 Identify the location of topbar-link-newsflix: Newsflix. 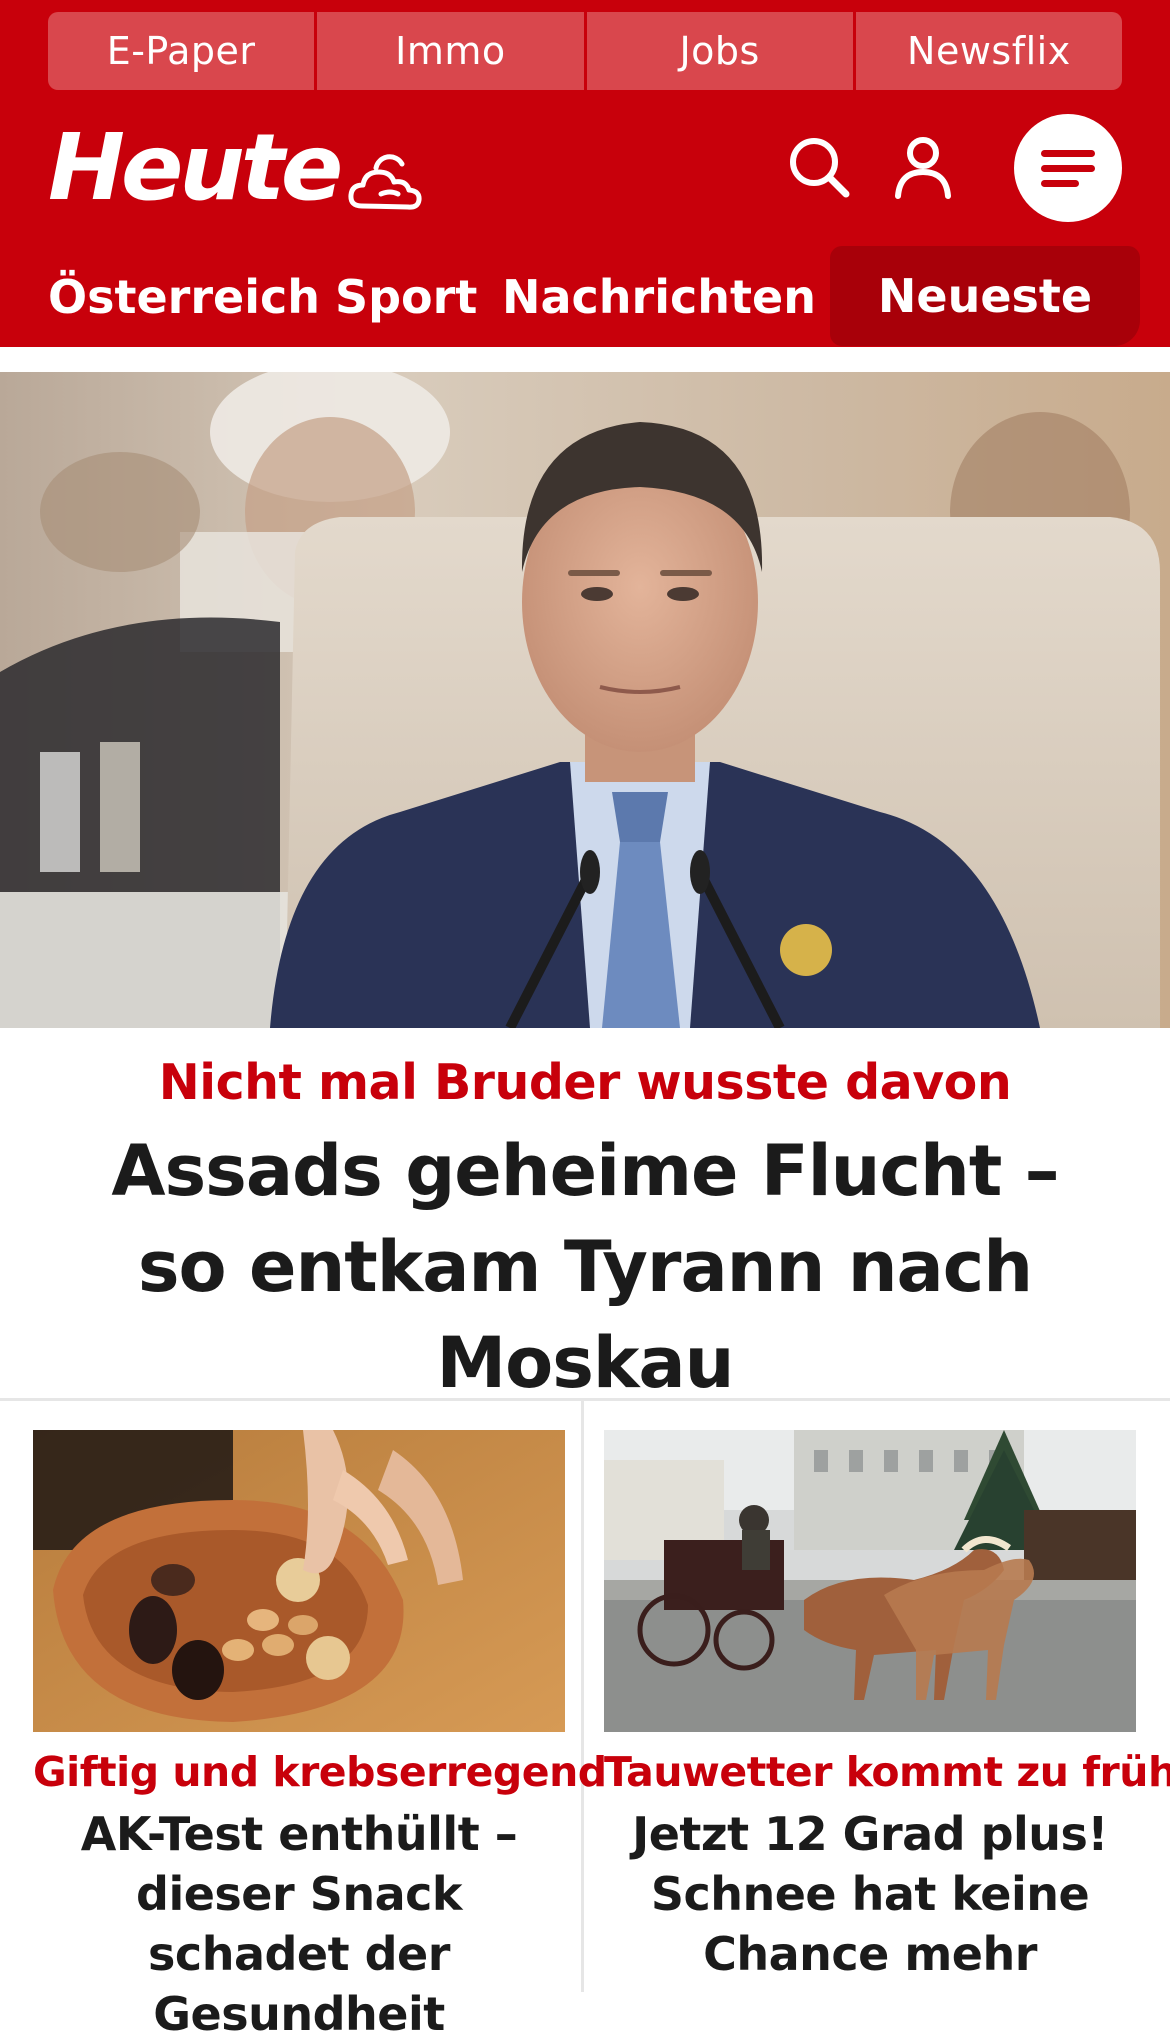
(988, 51).